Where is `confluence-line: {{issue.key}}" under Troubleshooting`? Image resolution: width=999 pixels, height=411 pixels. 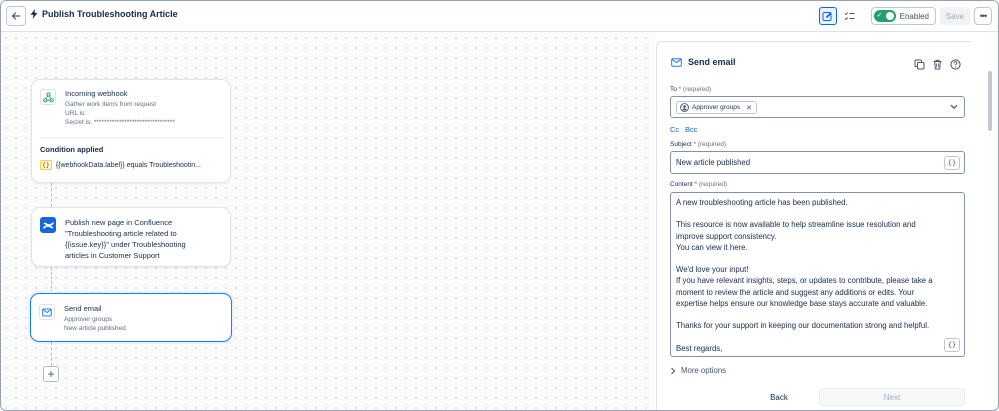
confluence-line: {{issue.key}}" under Troubleshooting is located at coordinates (125, 244).